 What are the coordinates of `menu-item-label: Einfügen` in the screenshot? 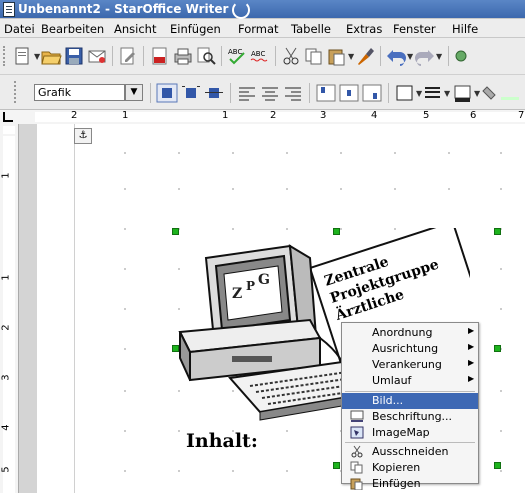 It's located at (396, 483).